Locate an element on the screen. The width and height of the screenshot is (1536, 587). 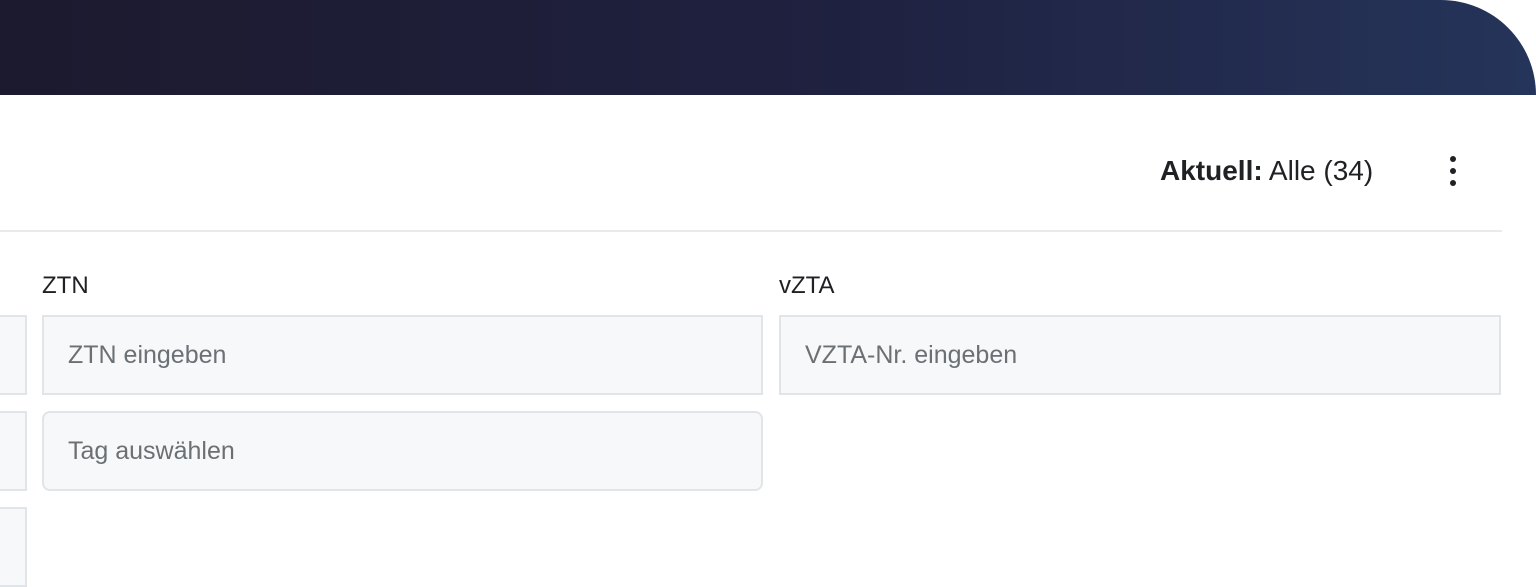
divider is located at coordinates (751, 231).